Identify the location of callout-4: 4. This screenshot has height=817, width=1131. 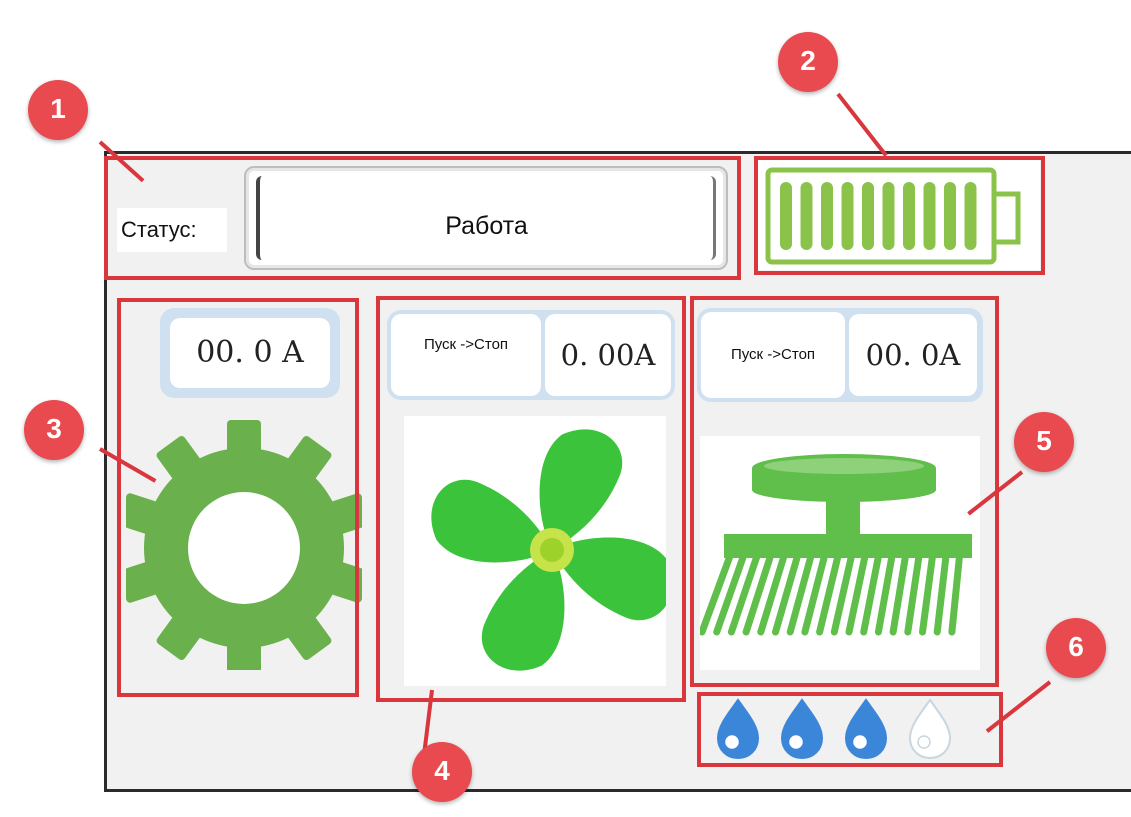
(442, 772).